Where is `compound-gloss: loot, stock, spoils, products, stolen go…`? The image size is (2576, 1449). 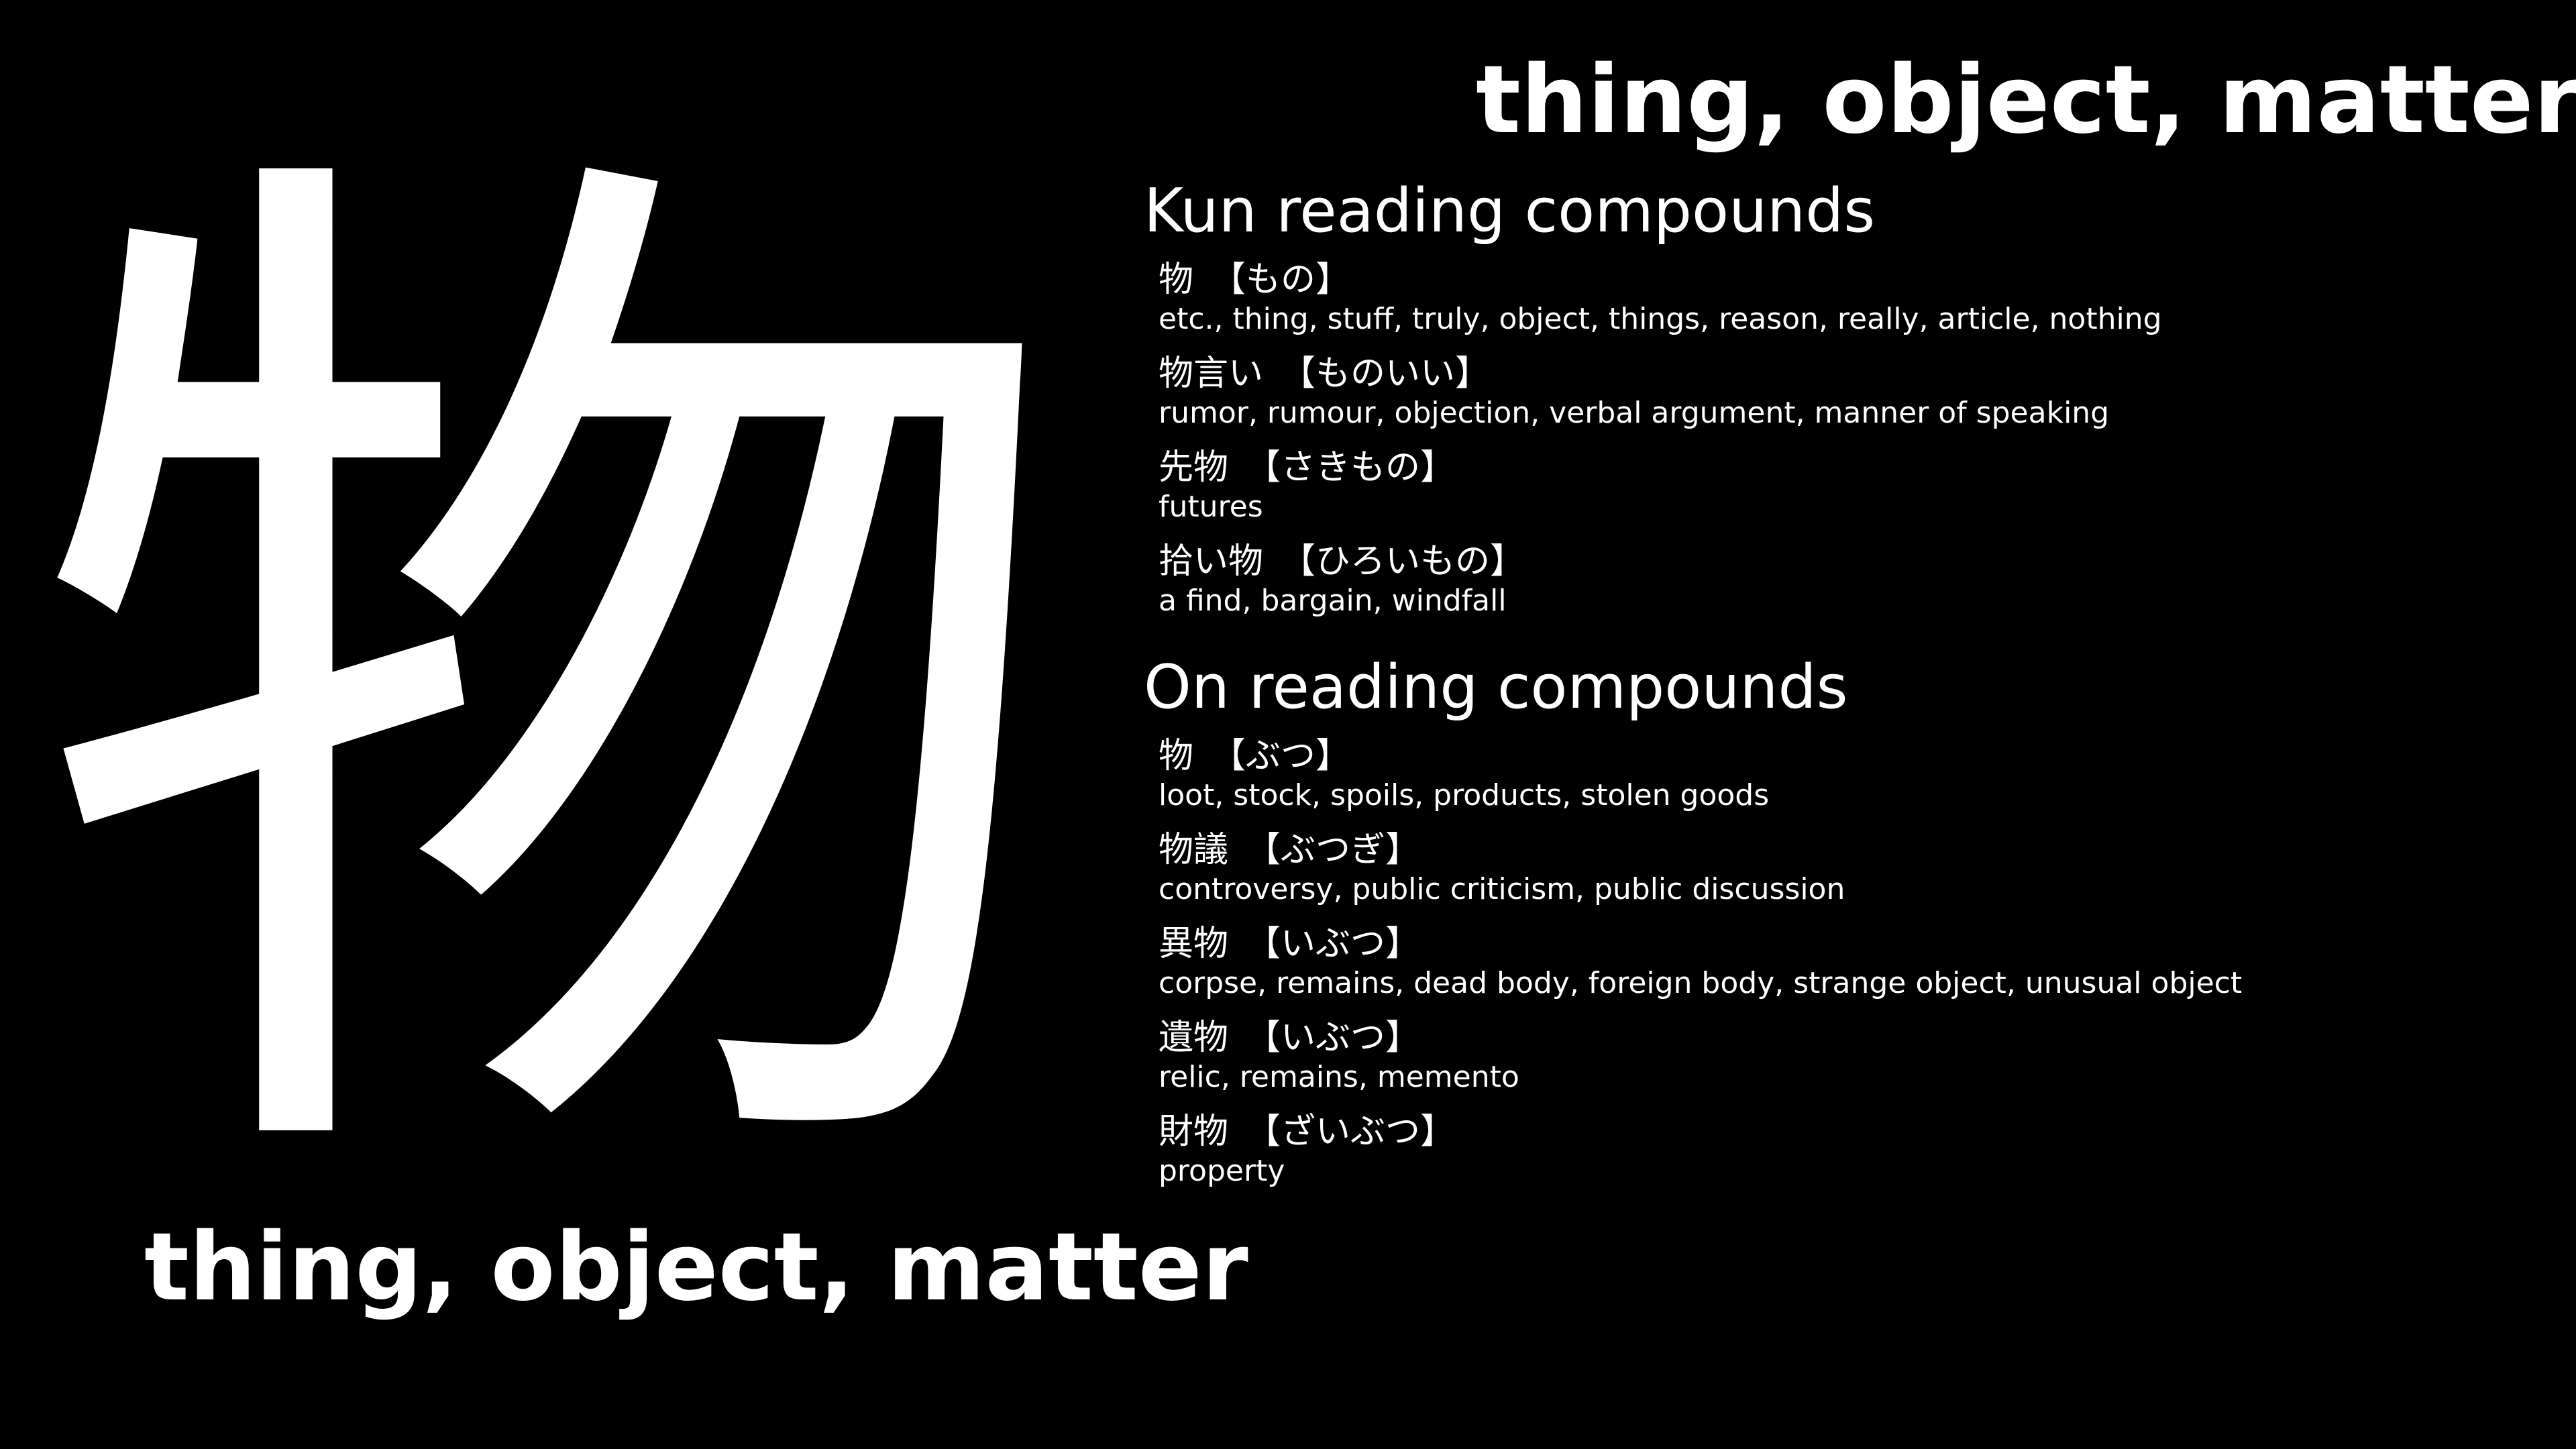
compound-gloss: loot, stock, spoils, products, stolen go… is located at coordinates (1464, 795).